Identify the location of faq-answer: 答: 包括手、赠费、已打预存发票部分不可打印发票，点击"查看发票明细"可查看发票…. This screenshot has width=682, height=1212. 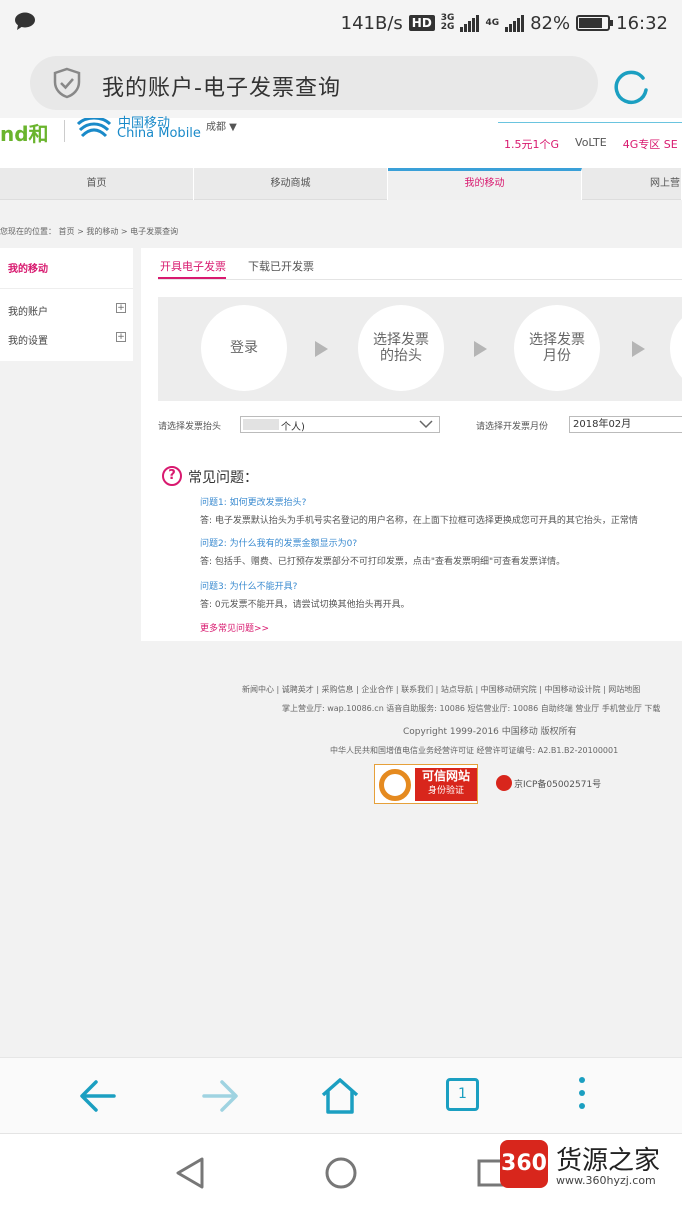
(383, 562).